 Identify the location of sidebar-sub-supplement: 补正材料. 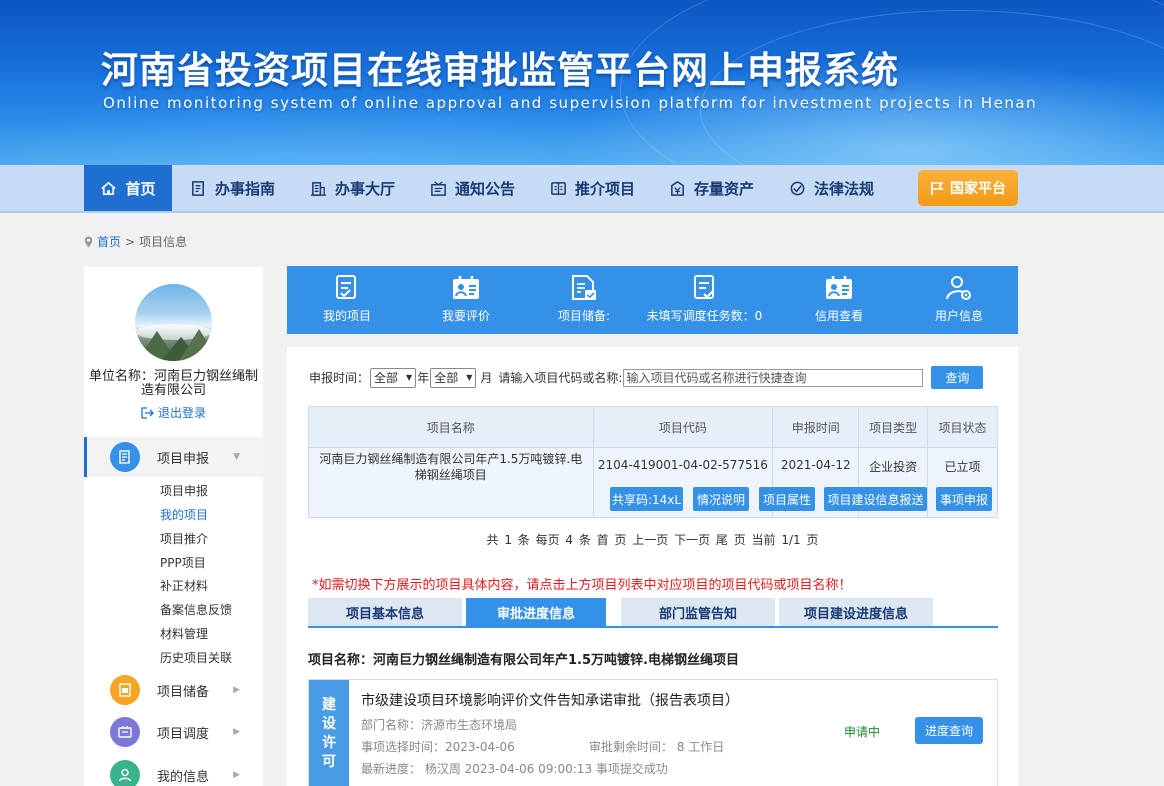
(184, 585).